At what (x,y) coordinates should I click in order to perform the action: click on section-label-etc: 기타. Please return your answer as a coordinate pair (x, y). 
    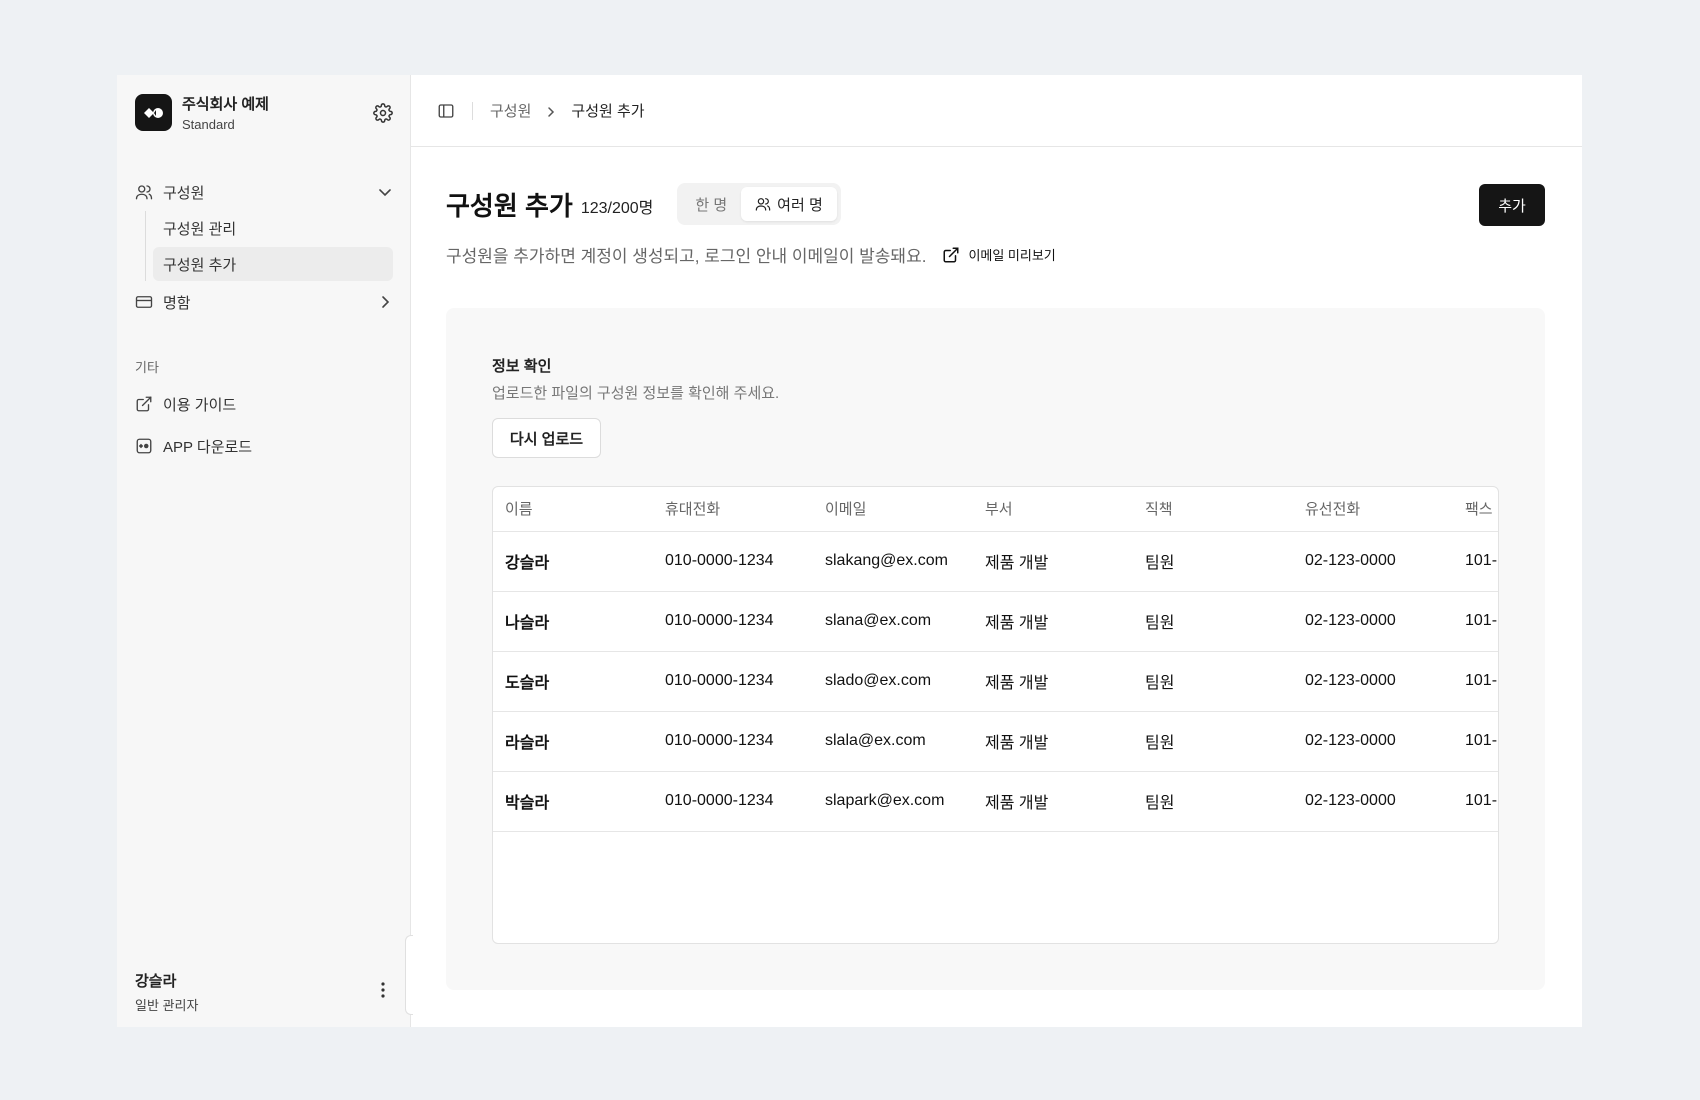
    Looking at the image, I should click on (147, 367).